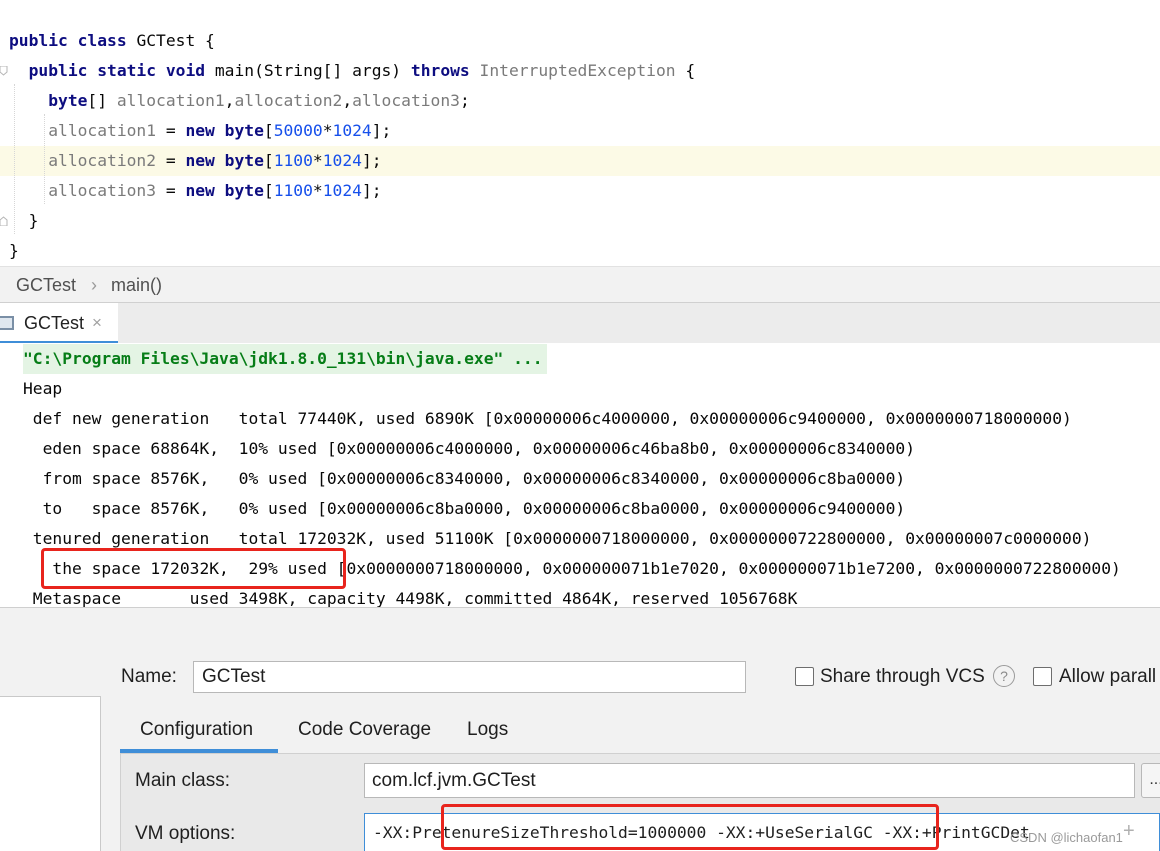 The height and width of the screenshot is (851, 1160). What do you see at coordinates (112, 70) in the screenshot?
I see `code-token: public static void` at bounding box center [112, 70].